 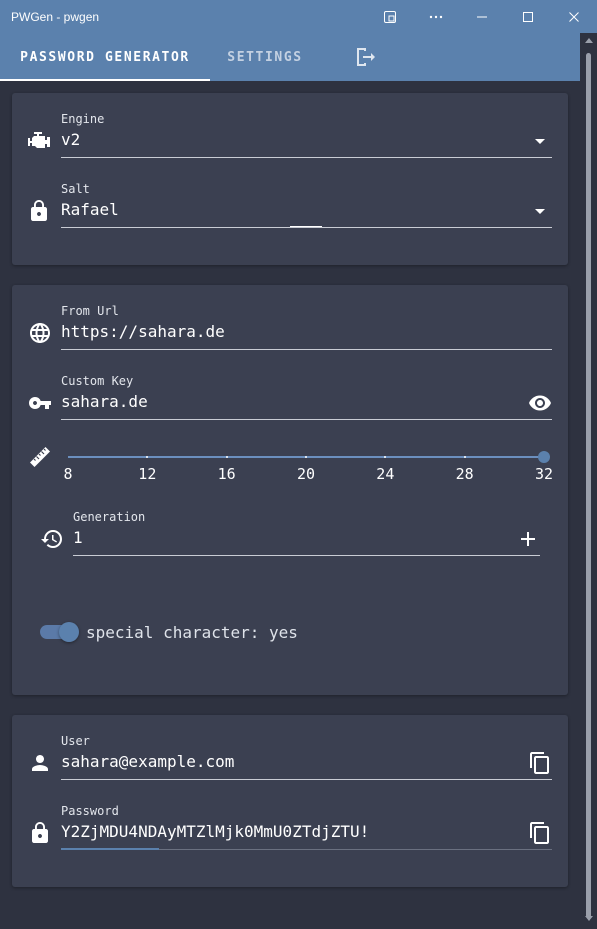 What do you see at coordinates (110, 849) in the screenshot?
I see `password-strength-bar` at bounding box center [110, 849].